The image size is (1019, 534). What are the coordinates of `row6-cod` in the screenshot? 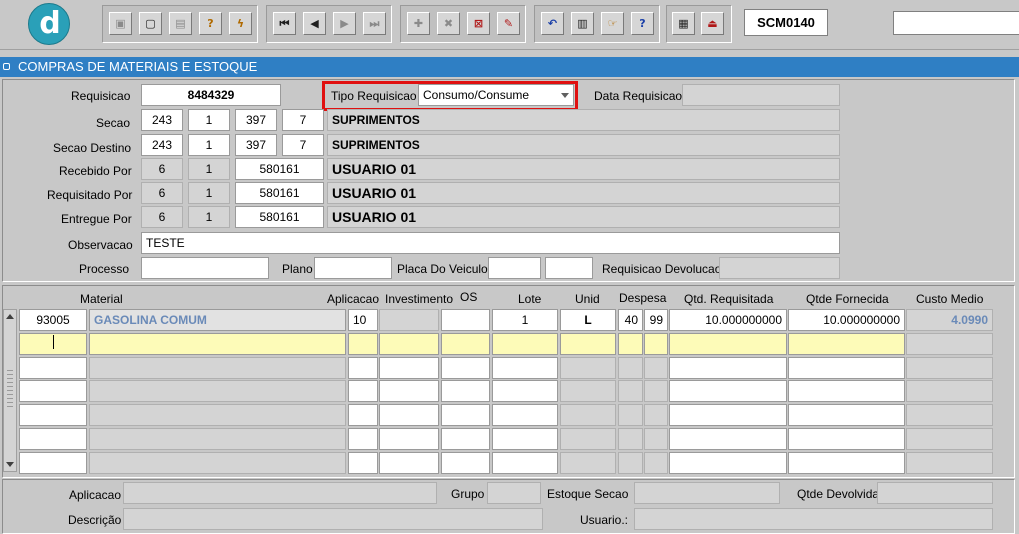 It's located at (53, 439).